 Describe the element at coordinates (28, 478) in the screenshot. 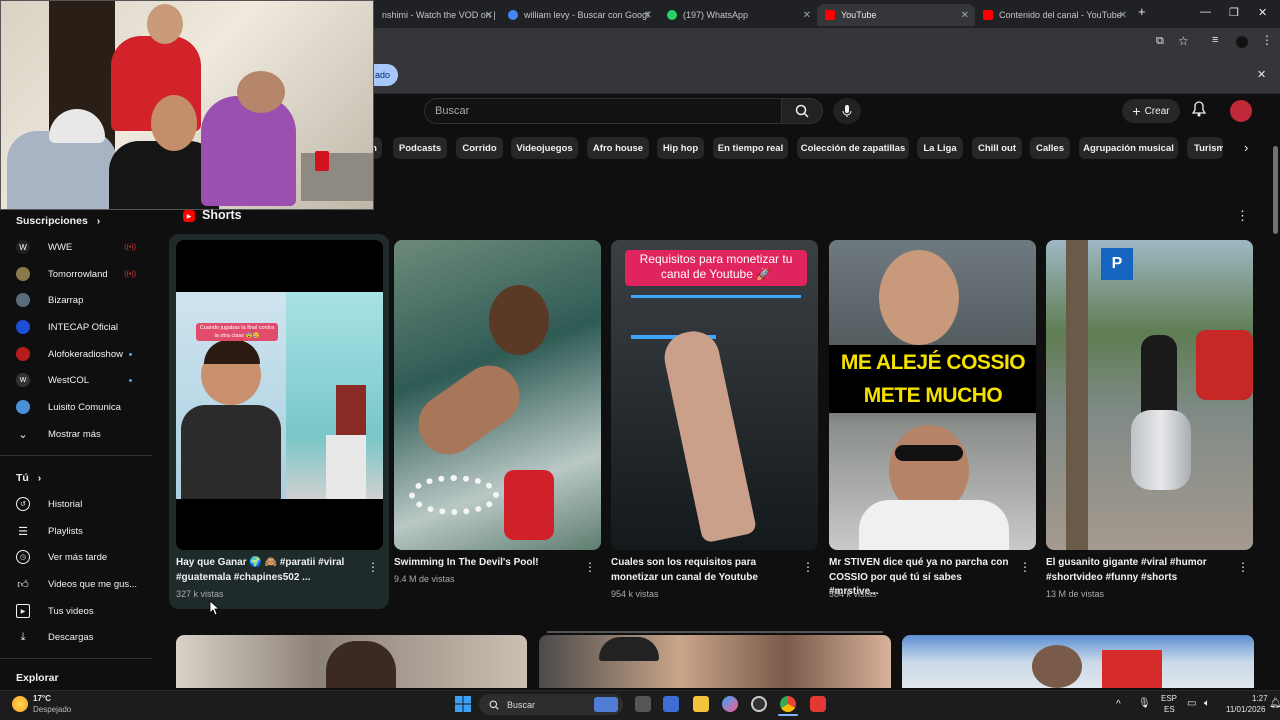

I see `you-heading: Tú ›` at that location.